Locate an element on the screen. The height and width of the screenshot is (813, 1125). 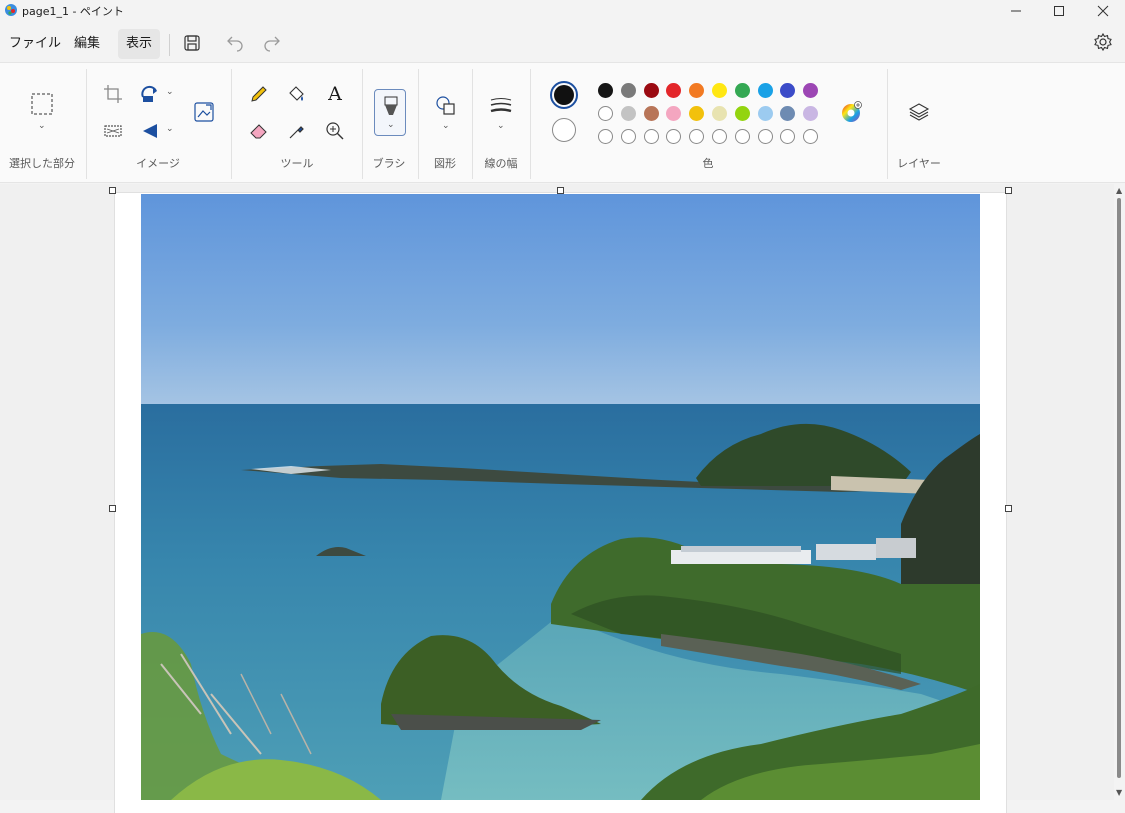
scrollbar-thumb is located at coordinates (1119, 488).